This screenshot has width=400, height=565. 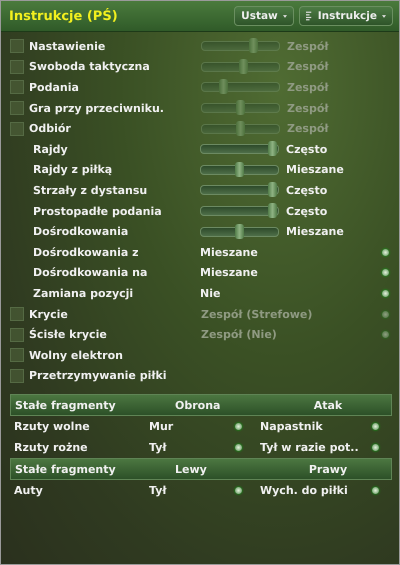 What do you see at coordinates (90, 273) in the screenshot?
I see `instruction-label: Dośrodkowania na` at bounding box center [90, 273].